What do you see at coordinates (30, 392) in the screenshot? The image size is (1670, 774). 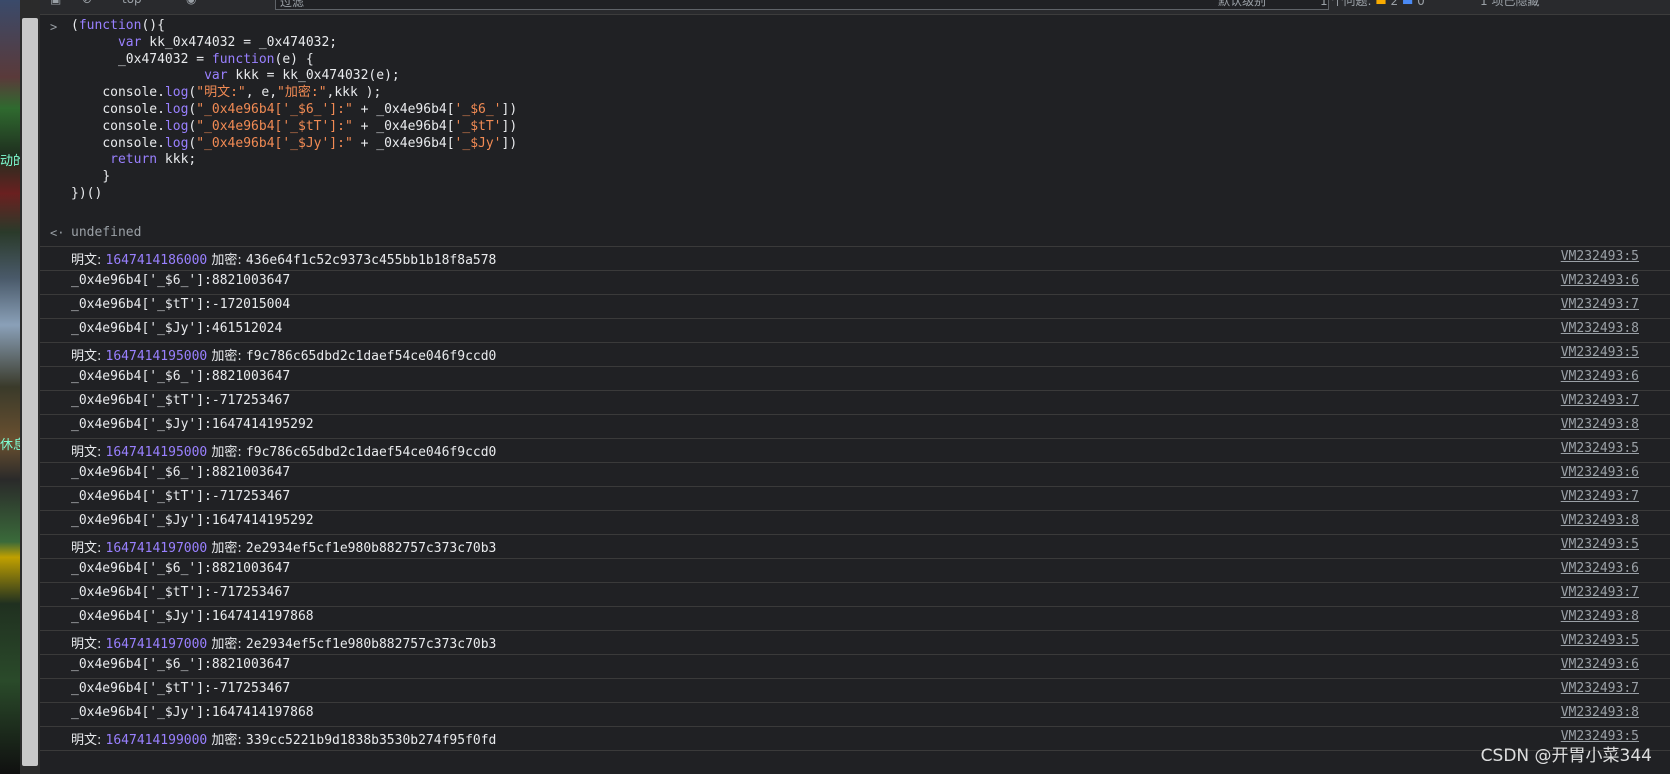 I see `page-scrollbar-thumb` at bounding box center [30, 392].